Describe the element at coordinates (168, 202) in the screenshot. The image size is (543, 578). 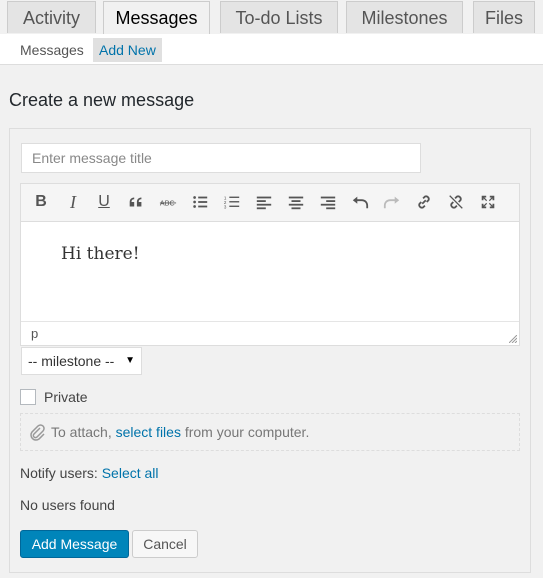
I see `strikethrough-icon: ABC` at that location.